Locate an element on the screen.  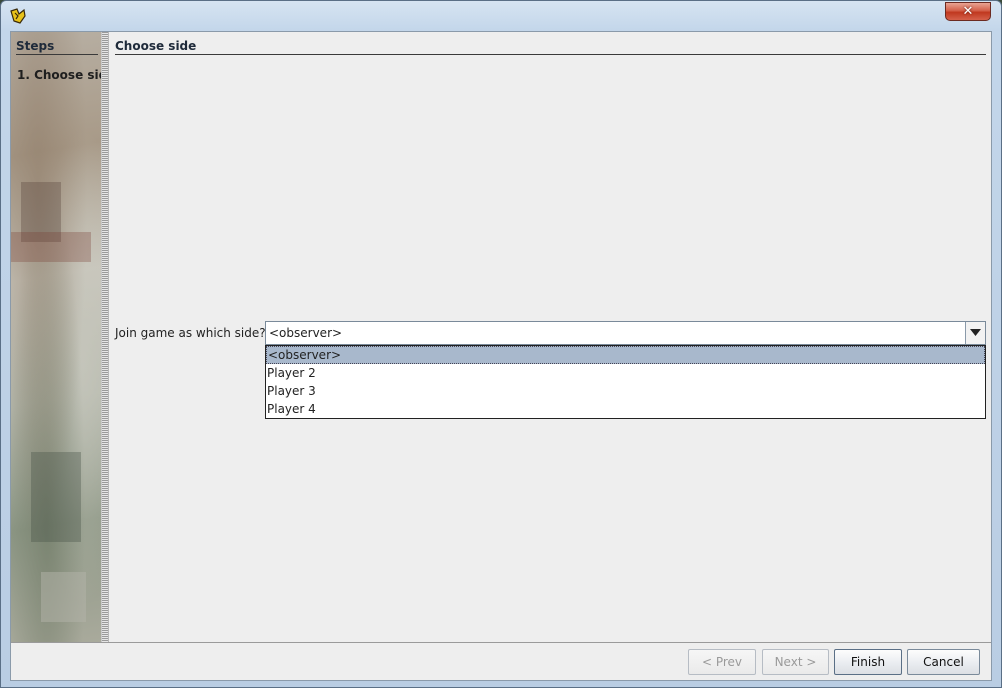
title-bar: ✕ is located at coordinates (501, 15).